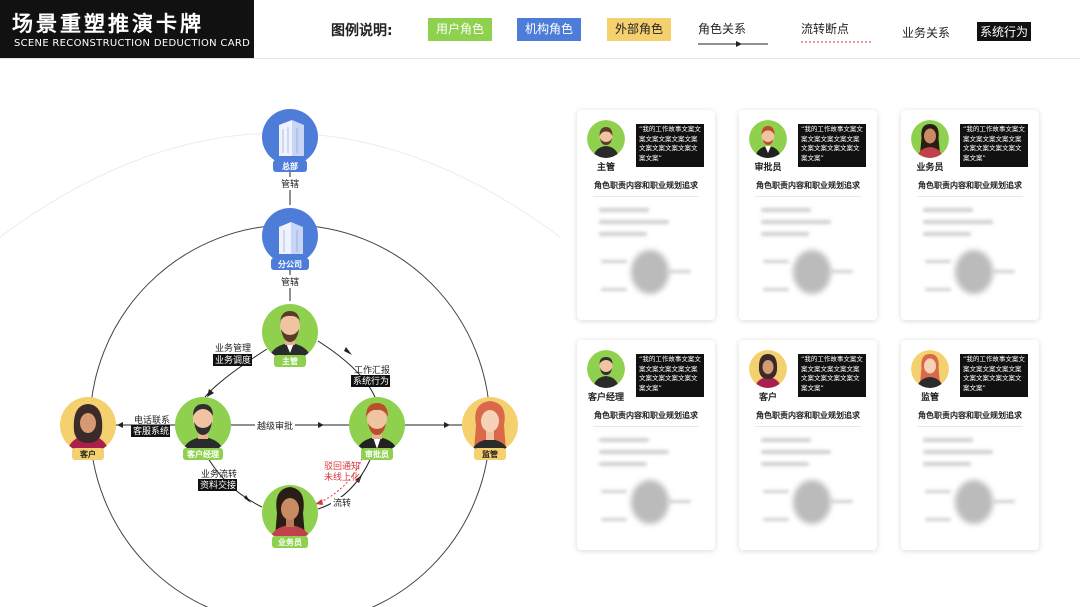 This screenshot has width=1080, height=607. I want to click on node-label-supervisor: 主管, so click(290, 361).